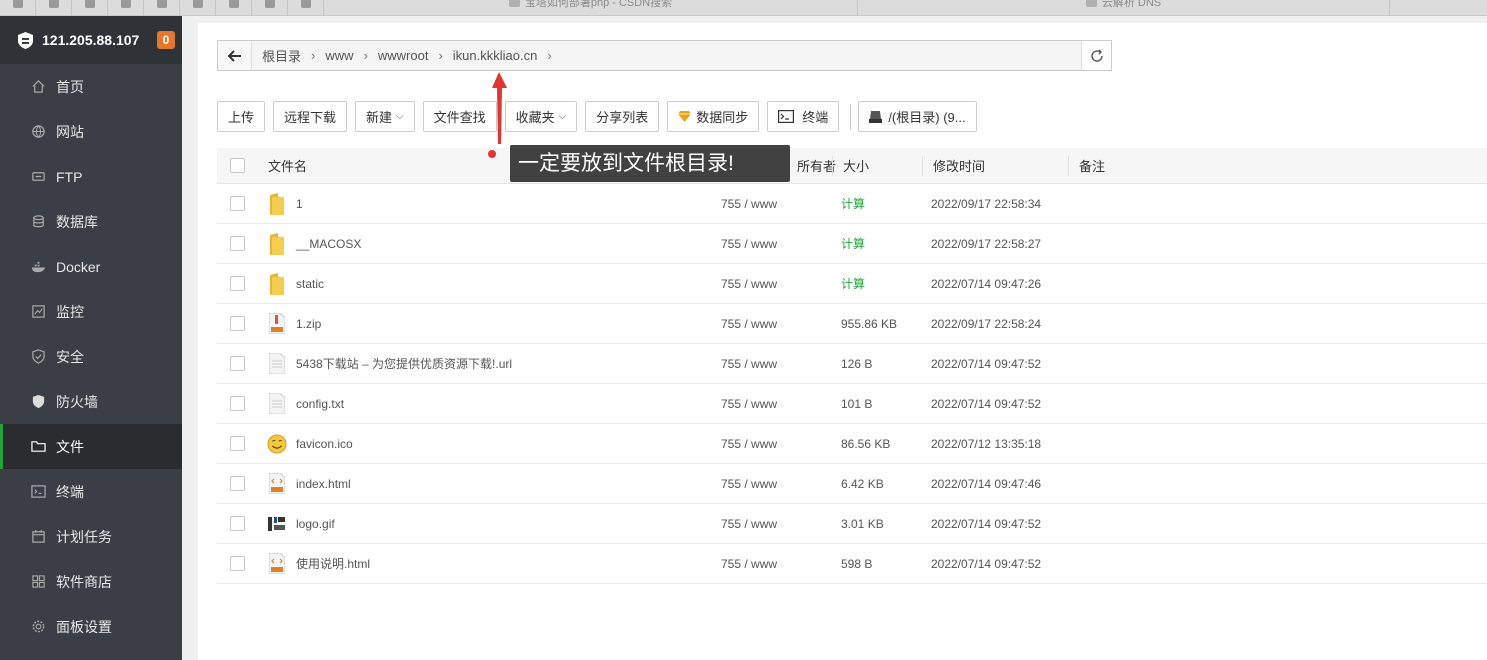  I want to click on file-name: logo.gif, so click(315, 524).